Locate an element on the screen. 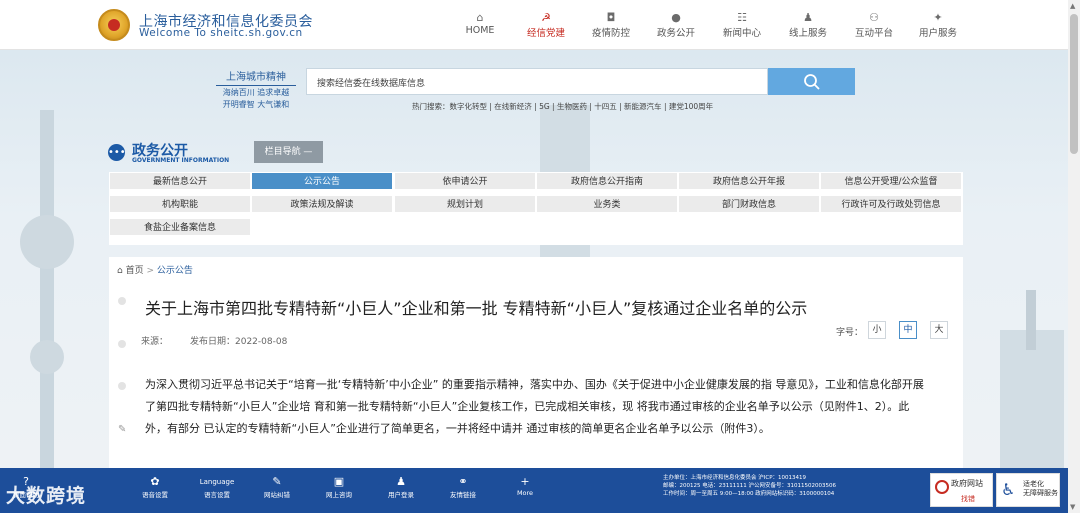 The width and height of the screenshot is (1080, 513). nav-item-7: ⚇ 互动平台 is located at coordinates (874, 24).